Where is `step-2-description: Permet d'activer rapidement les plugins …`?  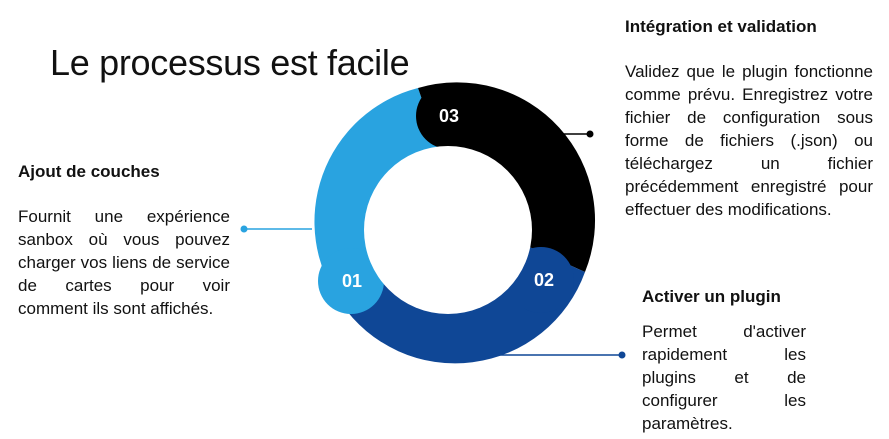 step-2-description: Permet d'activer rapidement les plugins … is located at coordinates (724, 377).